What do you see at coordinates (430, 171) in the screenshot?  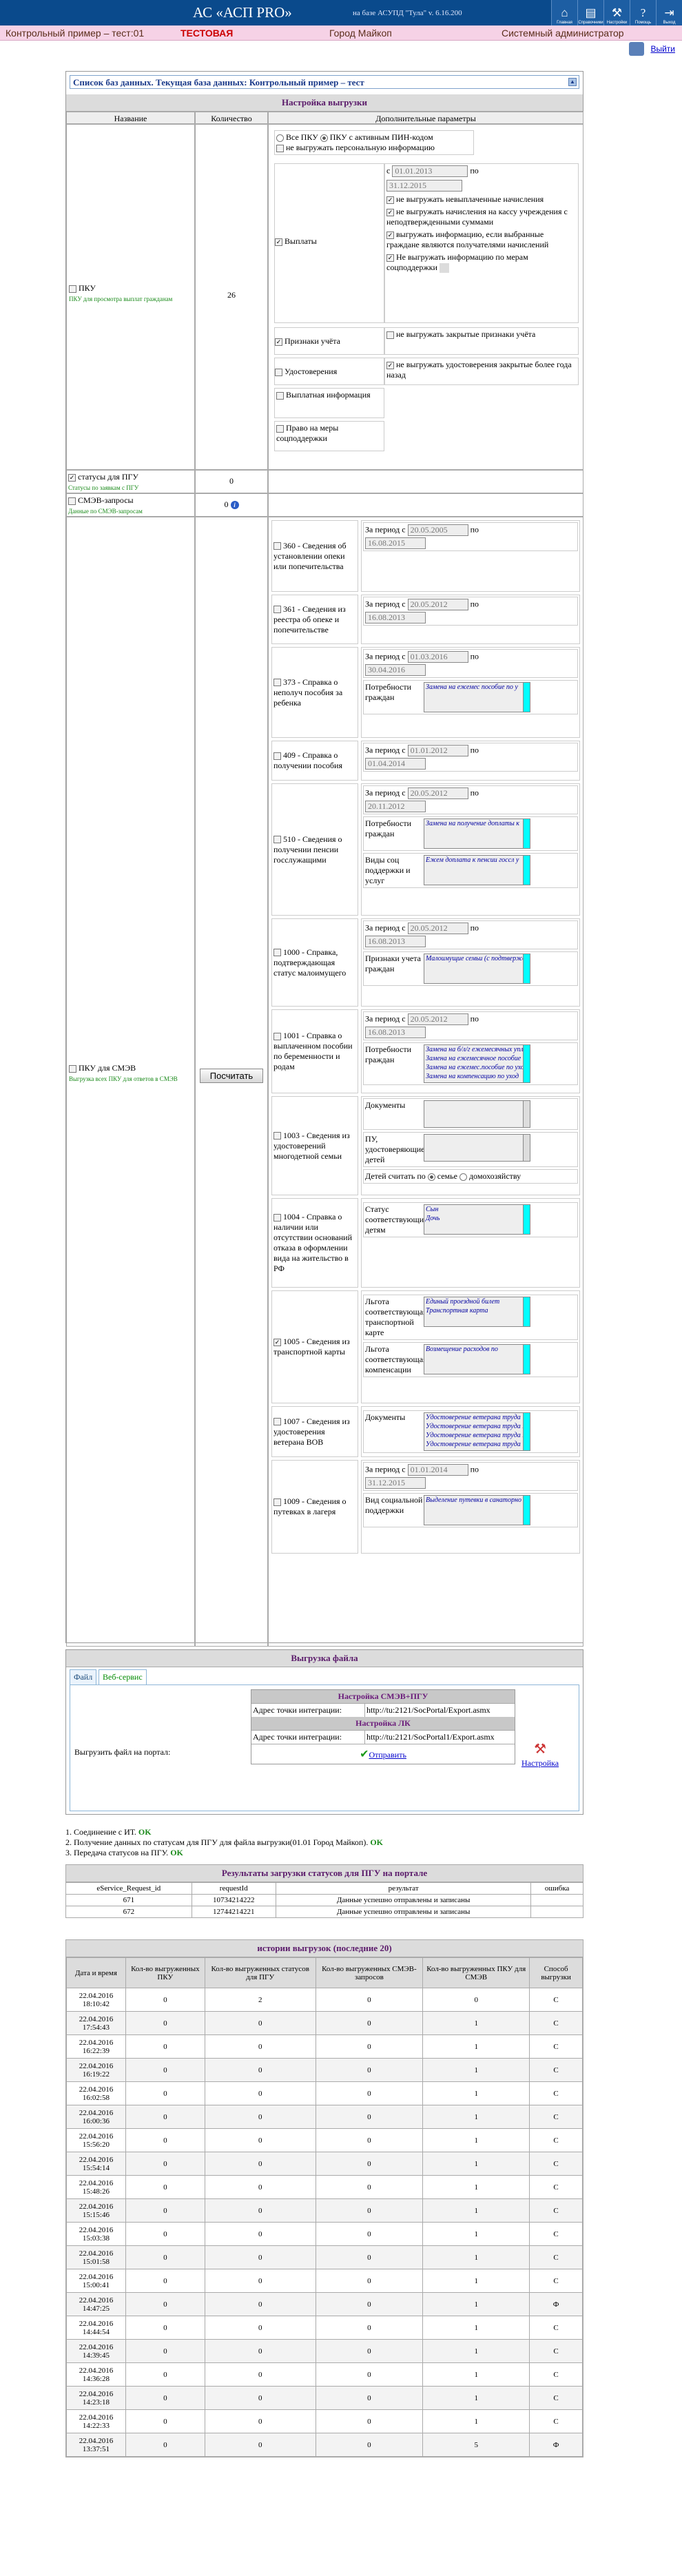 I see `payments-from-input: 01.01.2013` at bounding box center [430, 171].